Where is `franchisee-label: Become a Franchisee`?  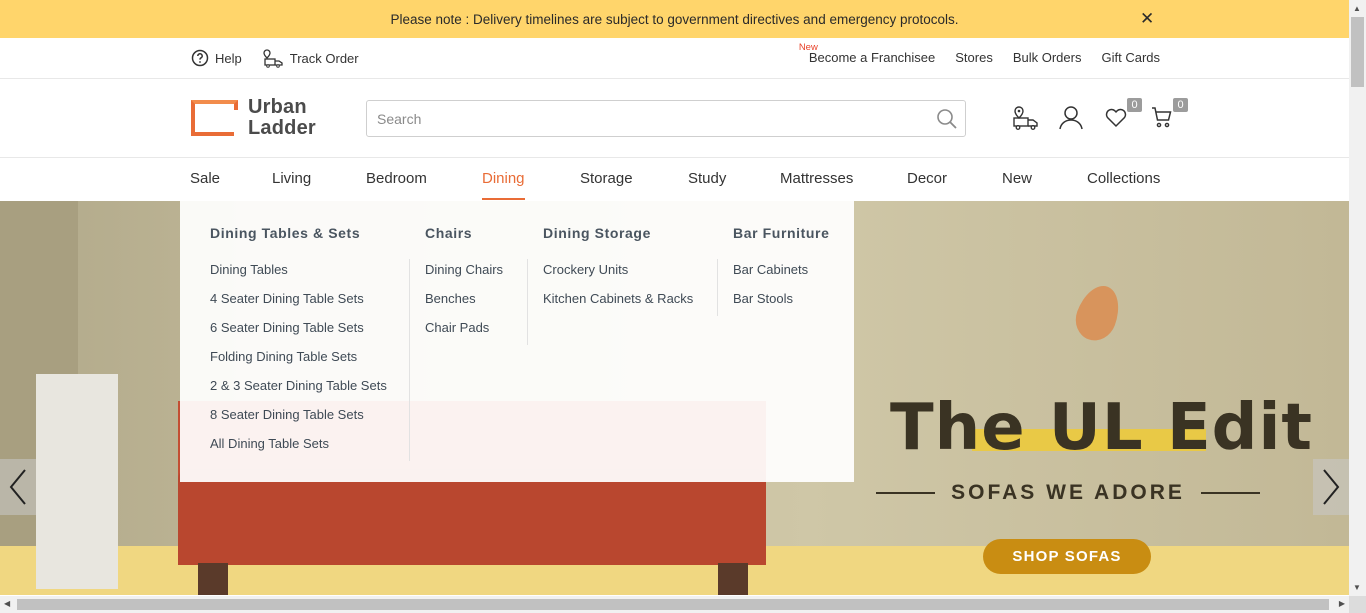
franchisee-label: Become a Franchisee is located at coordinates (872, 57).